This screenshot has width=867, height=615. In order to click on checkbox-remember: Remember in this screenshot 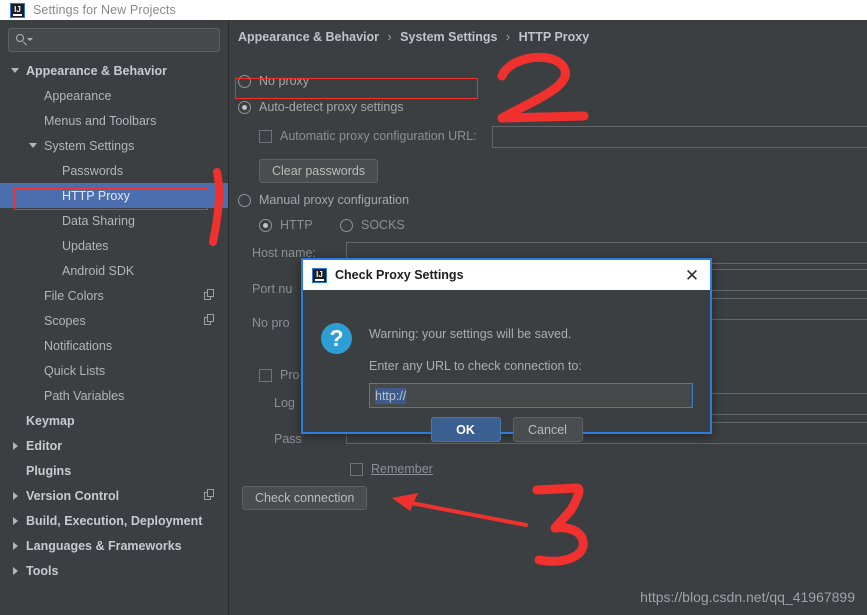, I will do `click(391, 469)`.